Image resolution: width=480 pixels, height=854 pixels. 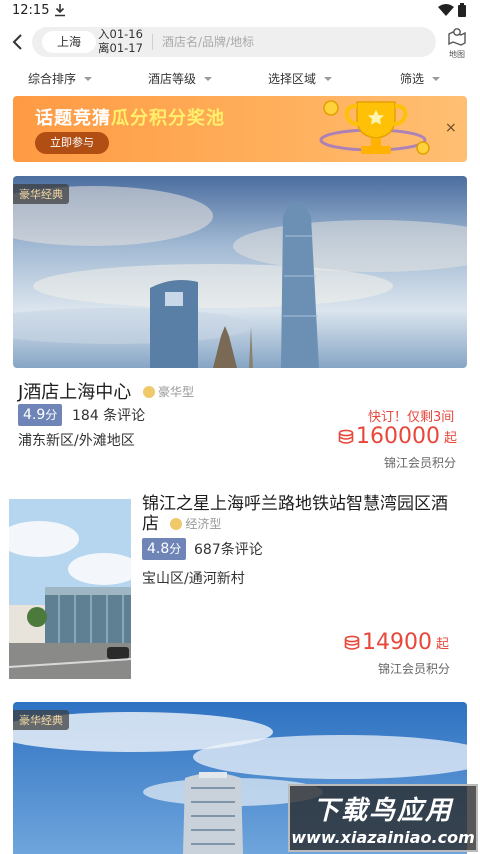 I want to click on hotel-level-text: 豪华型, so click(x=176, y=392).